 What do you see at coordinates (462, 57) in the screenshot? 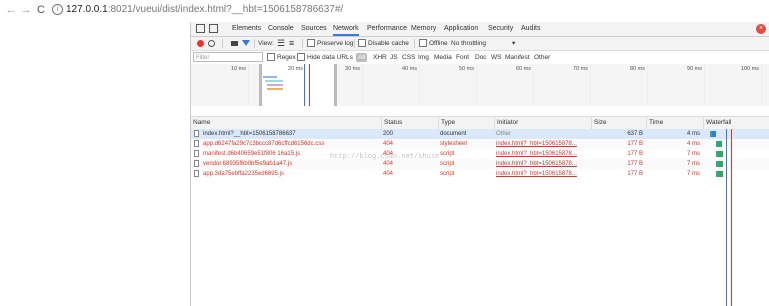
I see `filter-type-font: Font` at bounding box center [462, 57].